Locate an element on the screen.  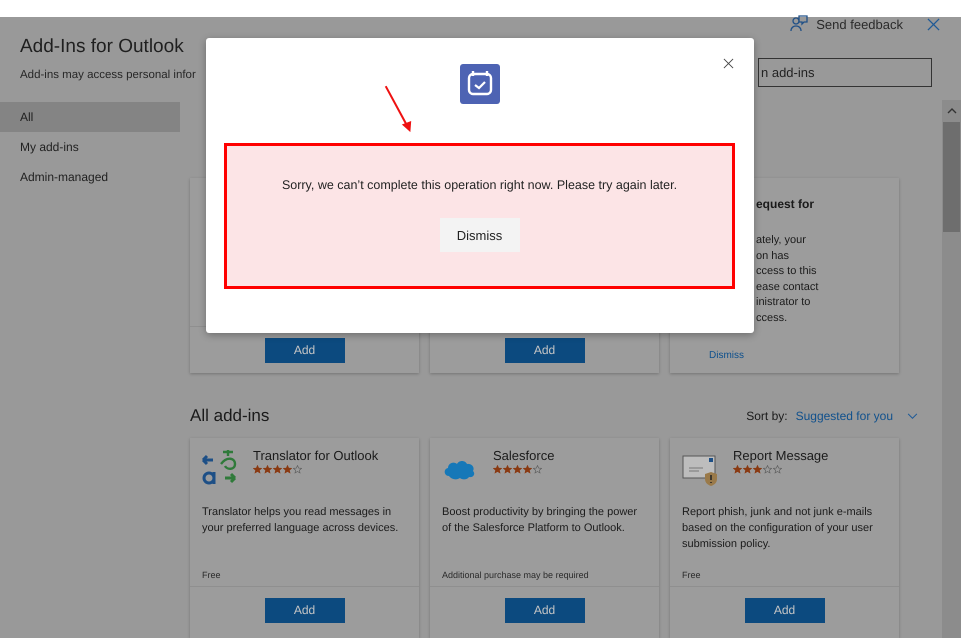
search-field: n add-ins is located at coordinates (845, 72).